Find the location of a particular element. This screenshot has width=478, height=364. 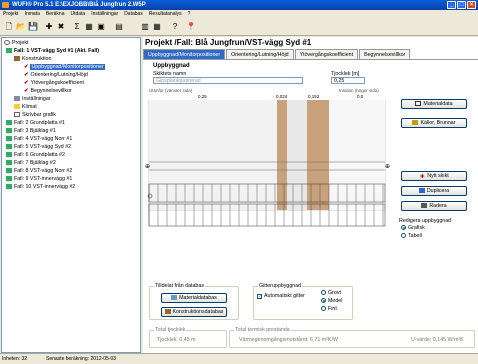

toolbar: 🗋 📂 💾 ✚ ✖ Σ ▦ ▣ ▤ ▥ ▦ ? 📍 is located at coordinates (239, 27).